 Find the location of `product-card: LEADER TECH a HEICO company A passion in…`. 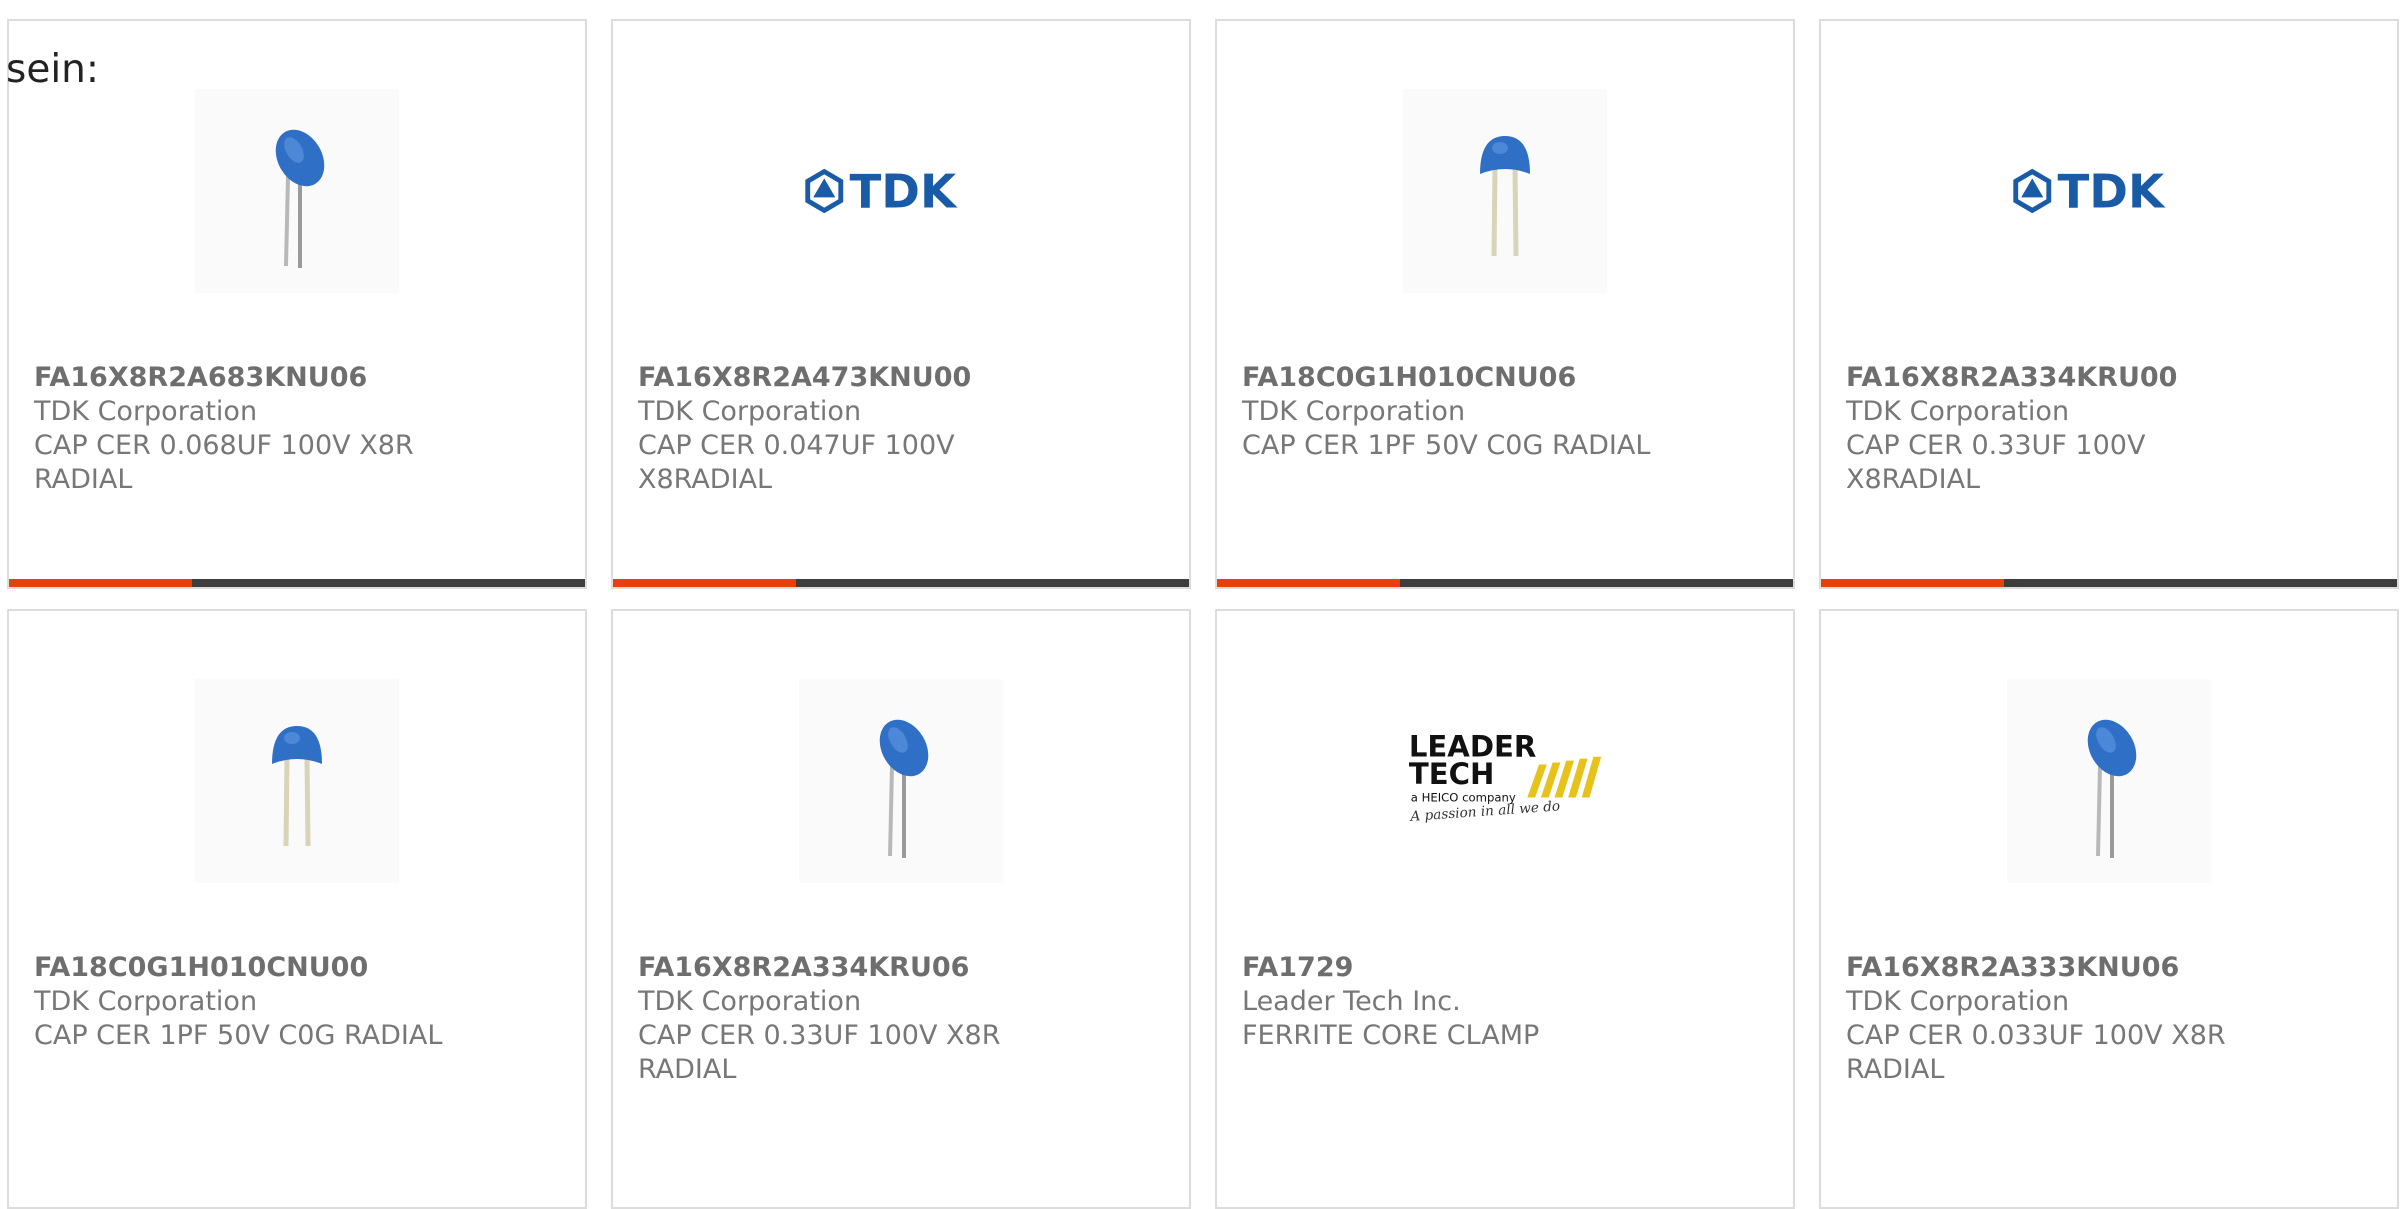

product-card: LEADER TECH a HEICO company A passion in… is located at coordinates (1505, 909).